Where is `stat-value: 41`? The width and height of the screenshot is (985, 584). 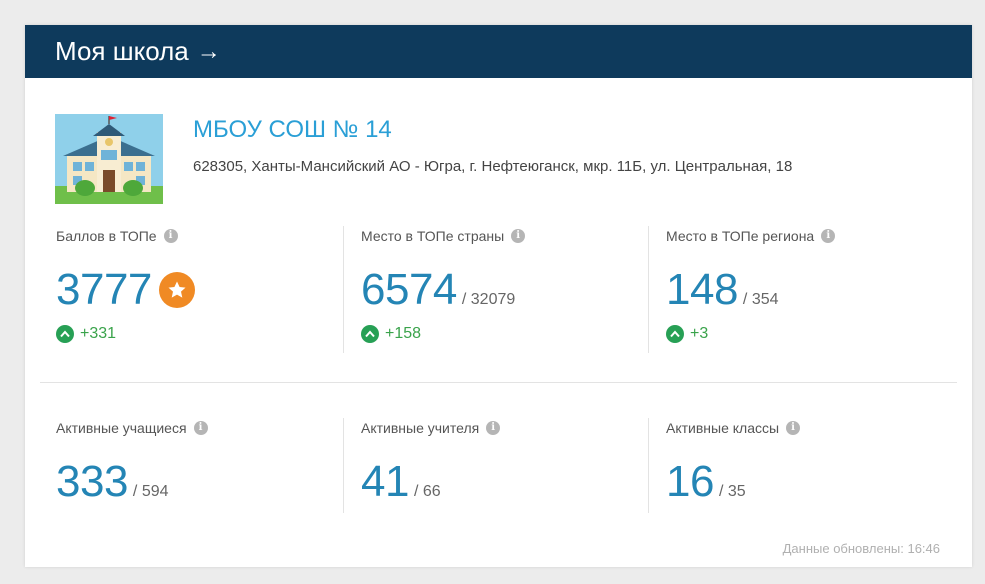 stat-value: 41 is located at coordinates (385, 481).